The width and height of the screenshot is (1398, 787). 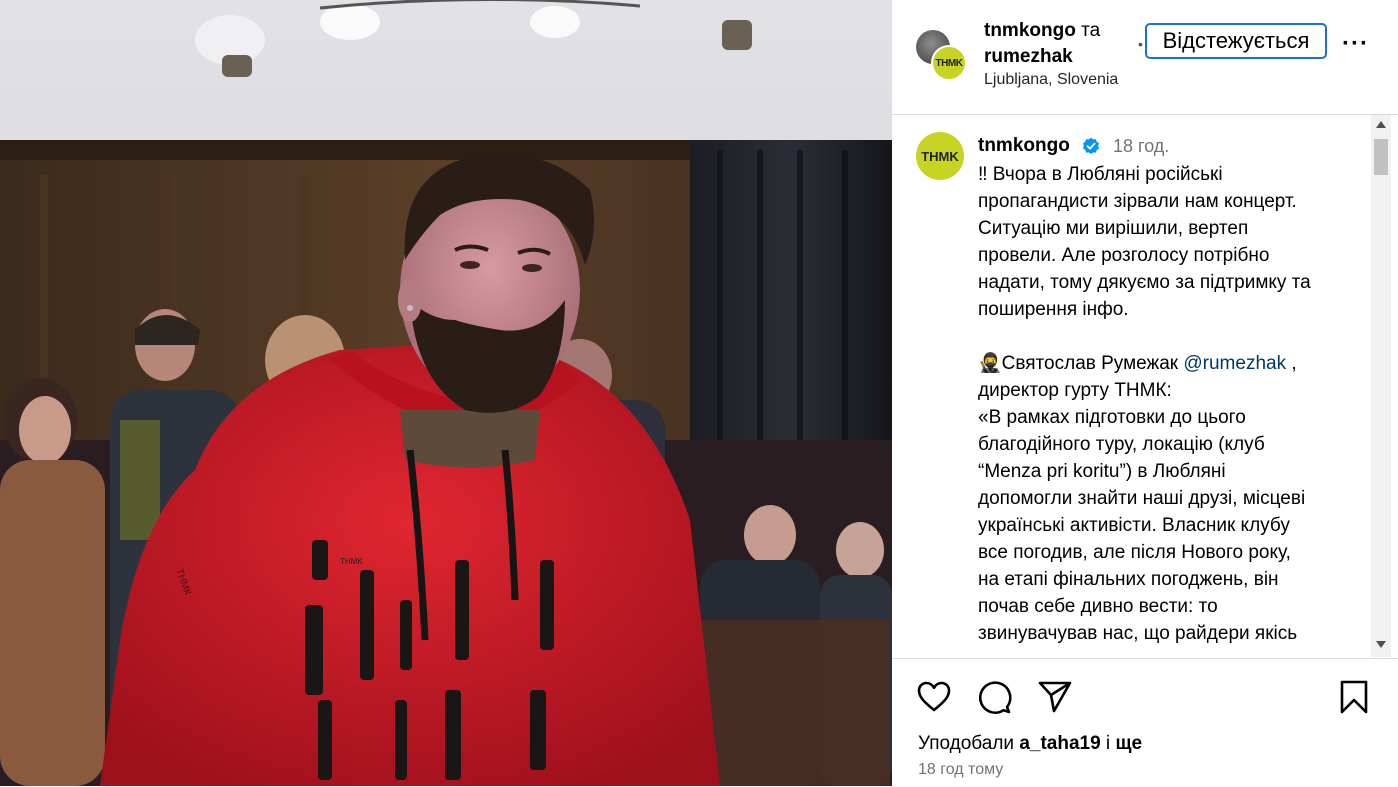 I want to click on scroll-up-arrow-icon, so click(x=1381, y=124).